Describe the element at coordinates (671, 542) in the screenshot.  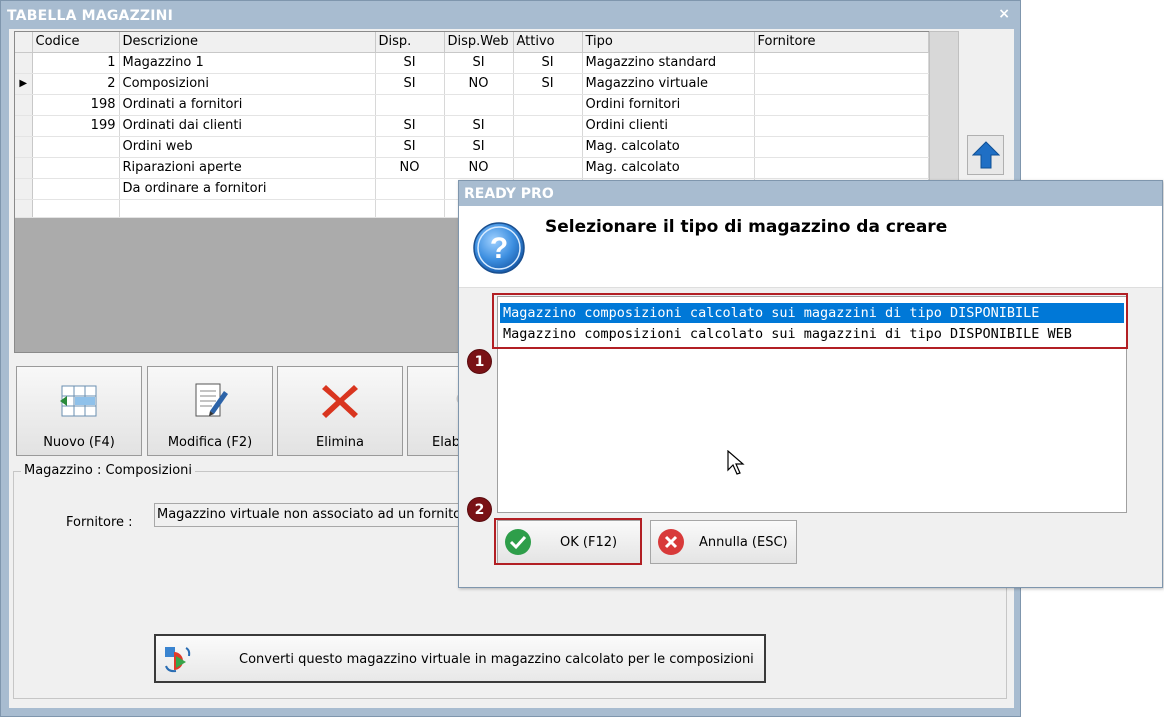
I see `cancel-icon` at that location.